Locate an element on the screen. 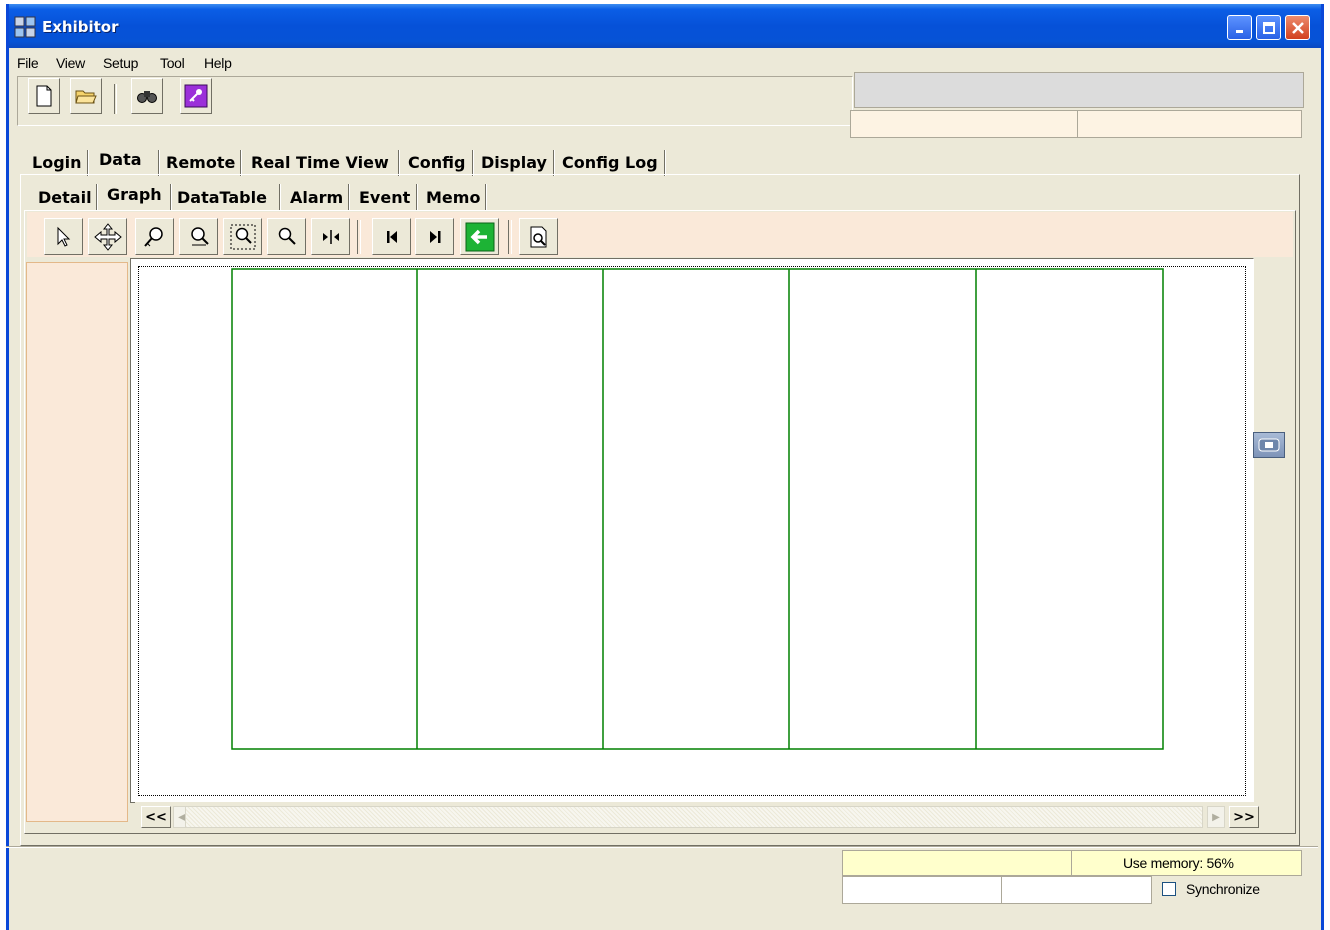  scroll-far-left-button: << is located at coordinates (156, 817).